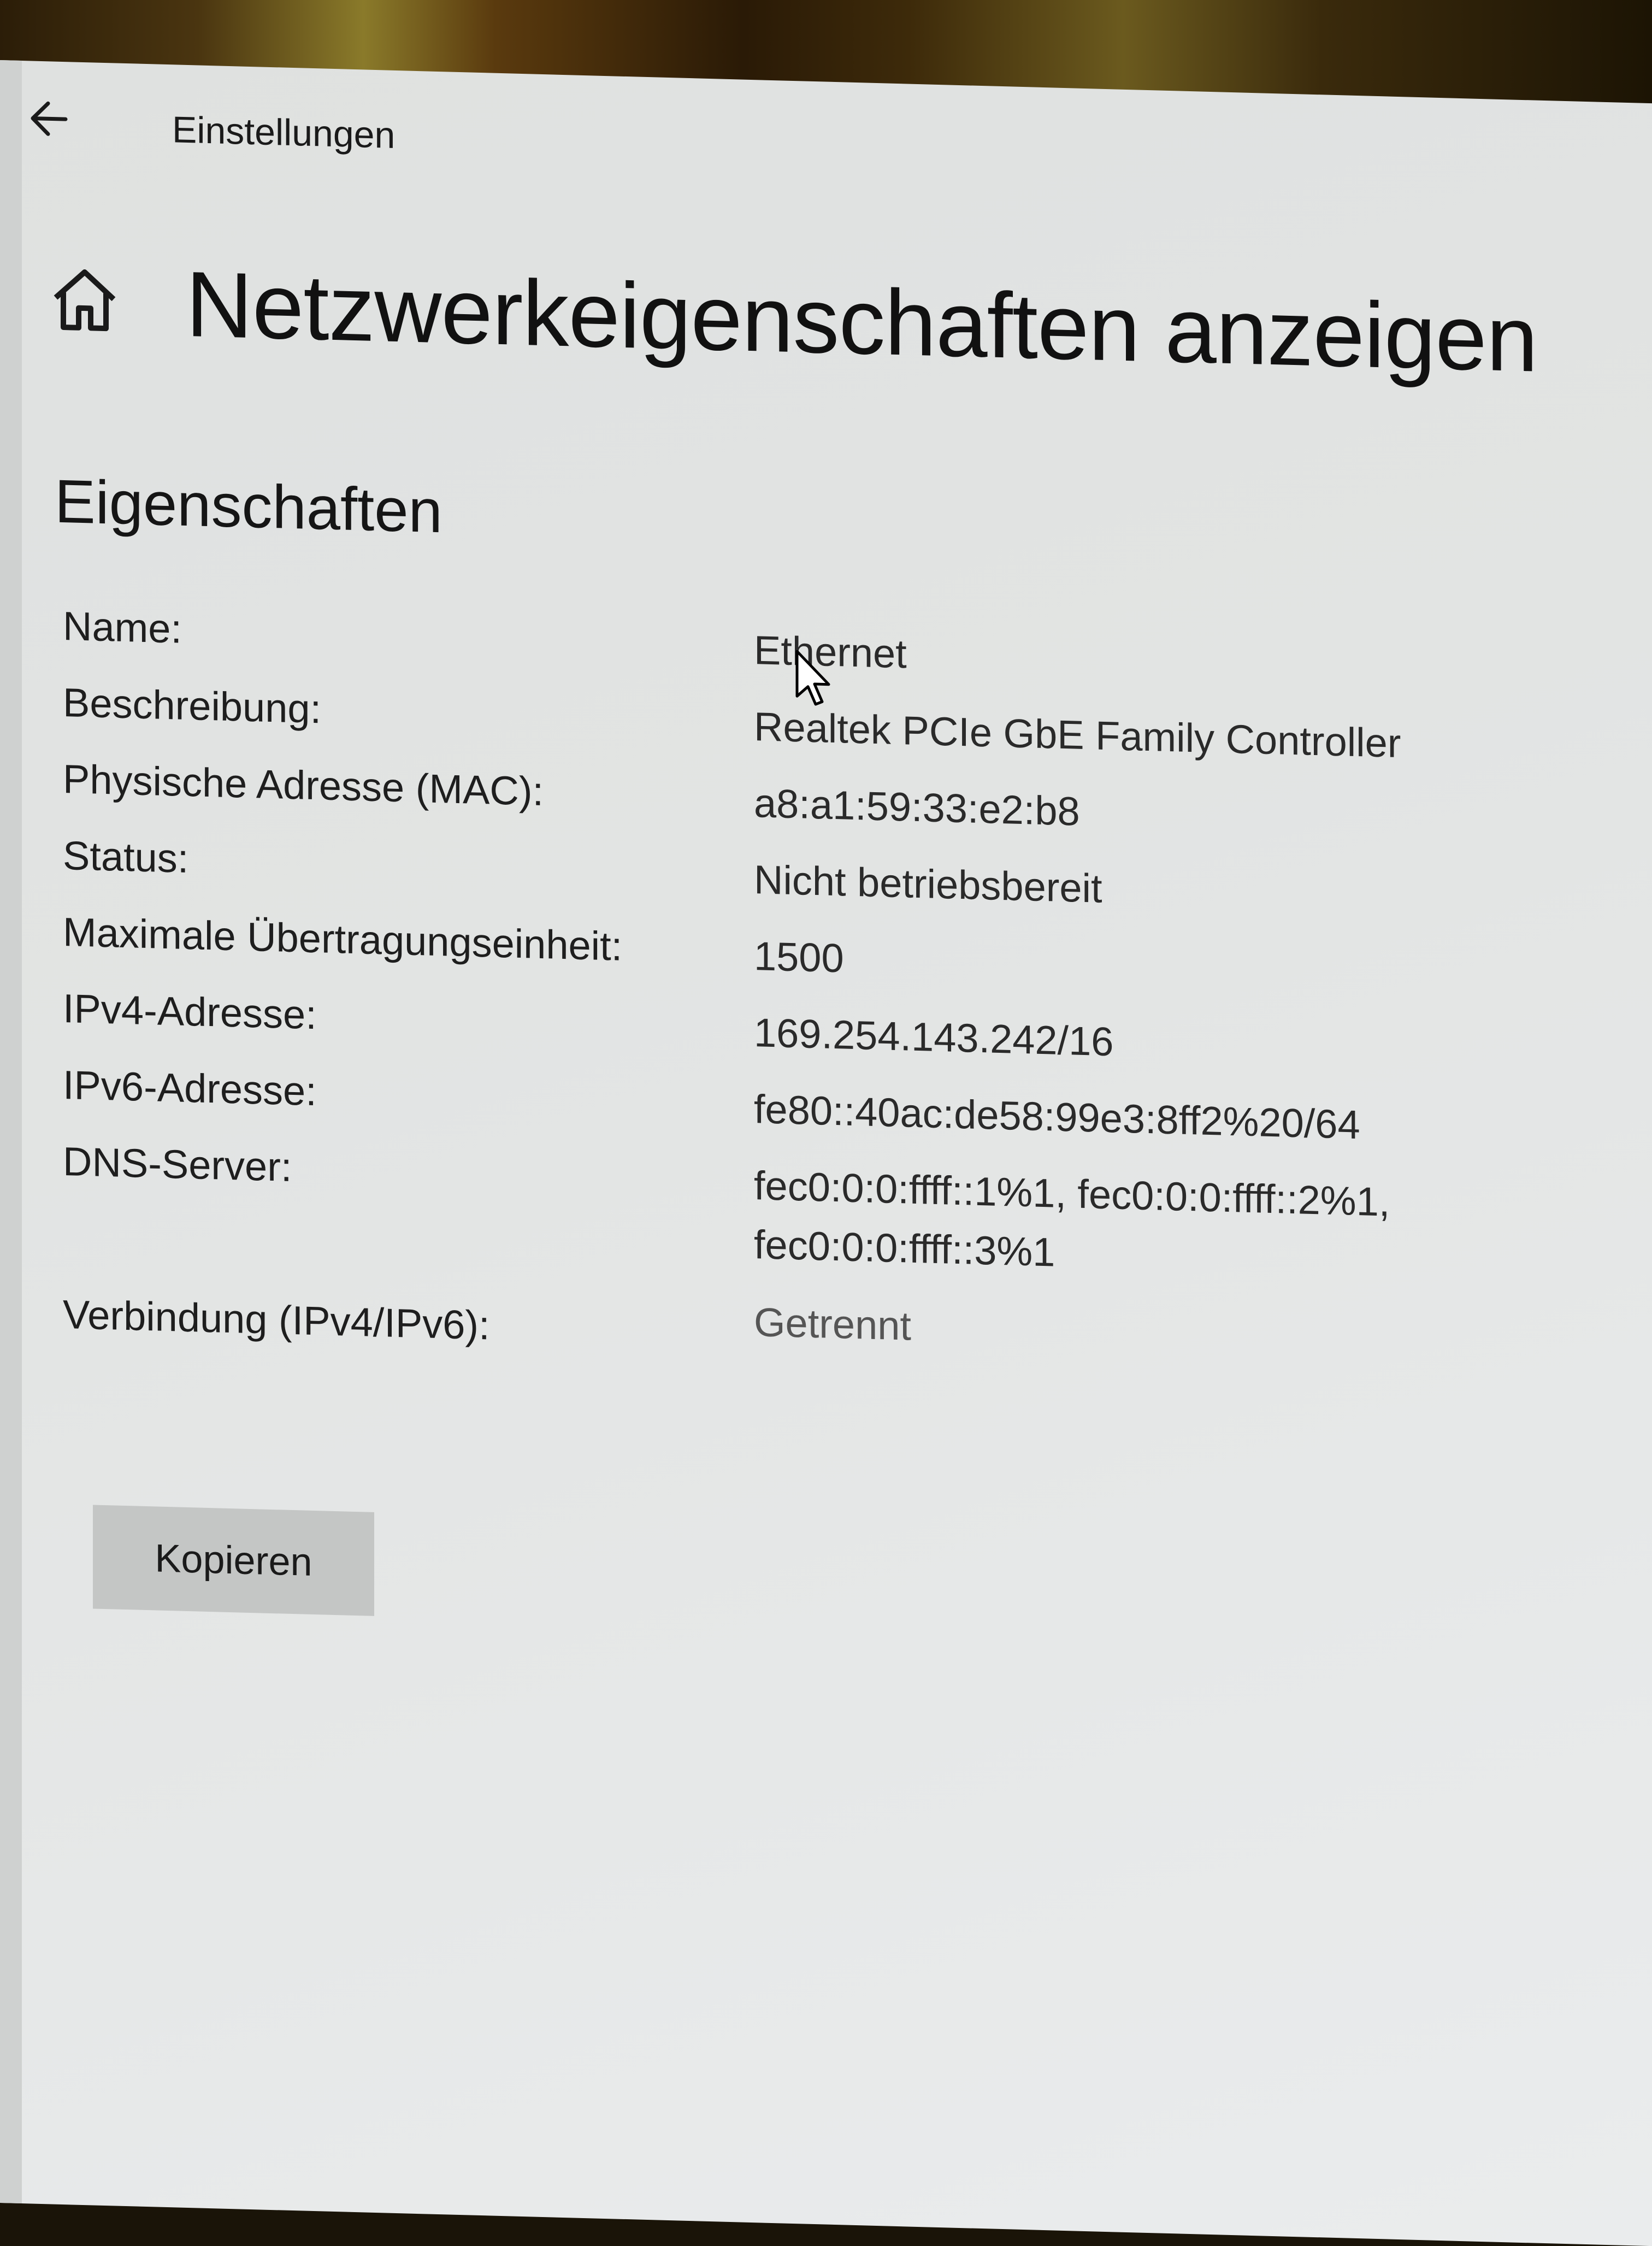  Describe the element at coordinates (812, 678) in the screenshot. I see `mouse-cursor-icon` at that location.